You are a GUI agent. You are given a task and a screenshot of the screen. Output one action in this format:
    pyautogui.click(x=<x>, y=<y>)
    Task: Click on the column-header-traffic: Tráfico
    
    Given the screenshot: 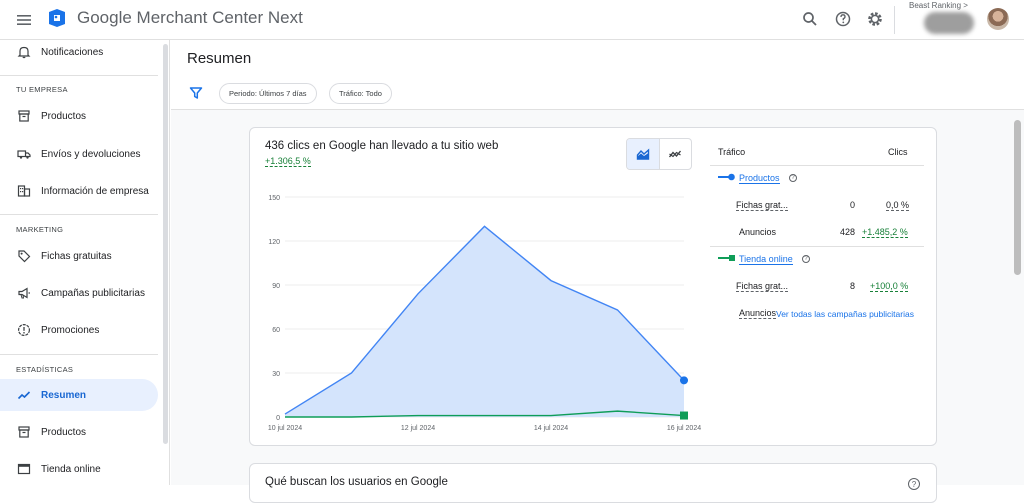 What is the action you would take?
    pyautogui.click(x=732, y=152)
    